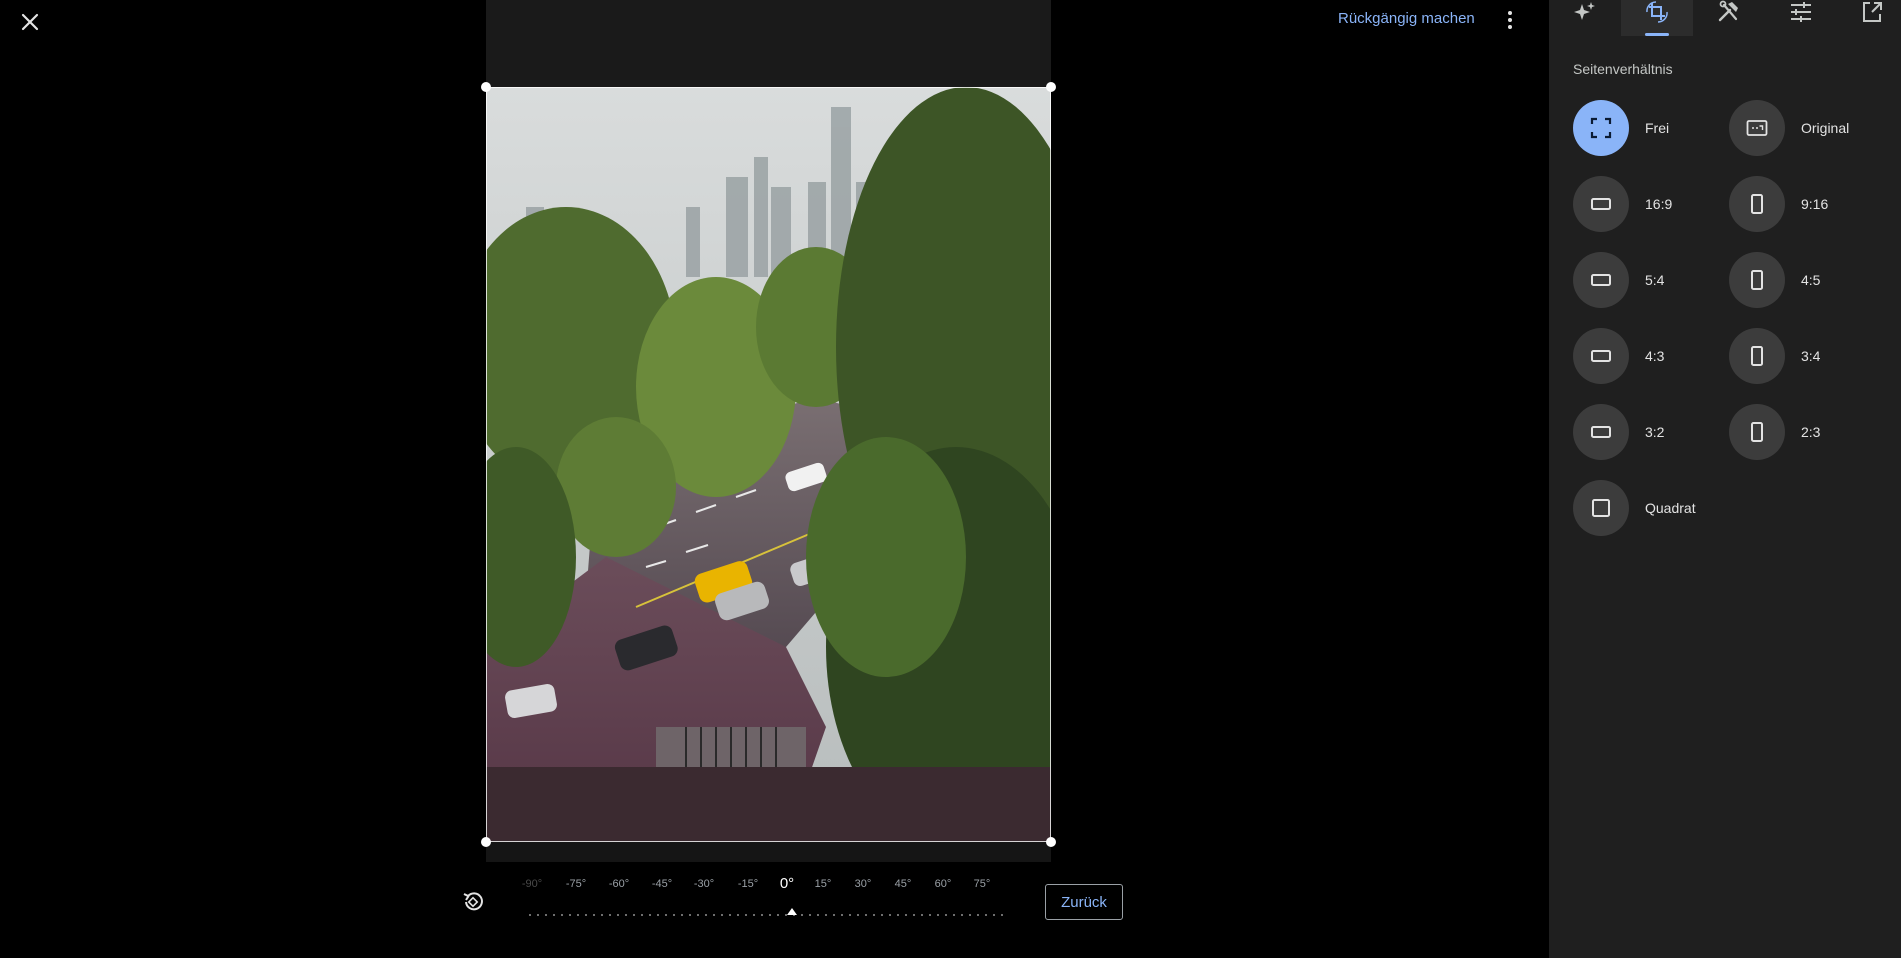 The image size is (1901, 958). I want to click on crop-rotate-icon, so click(1657, 12).